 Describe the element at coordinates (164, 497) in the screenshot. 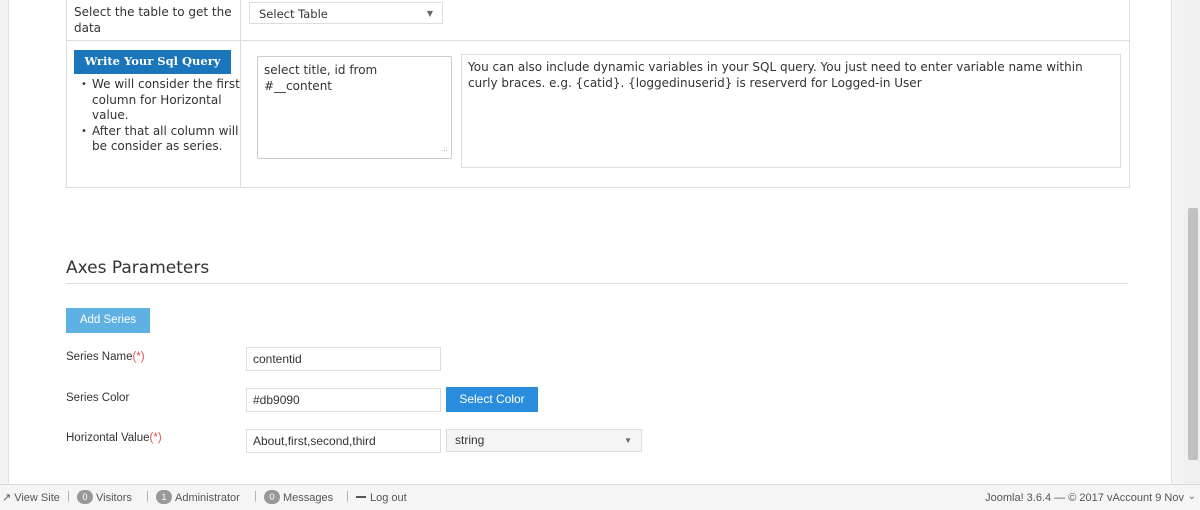

I see `admin-count-badge: 1` at that location.